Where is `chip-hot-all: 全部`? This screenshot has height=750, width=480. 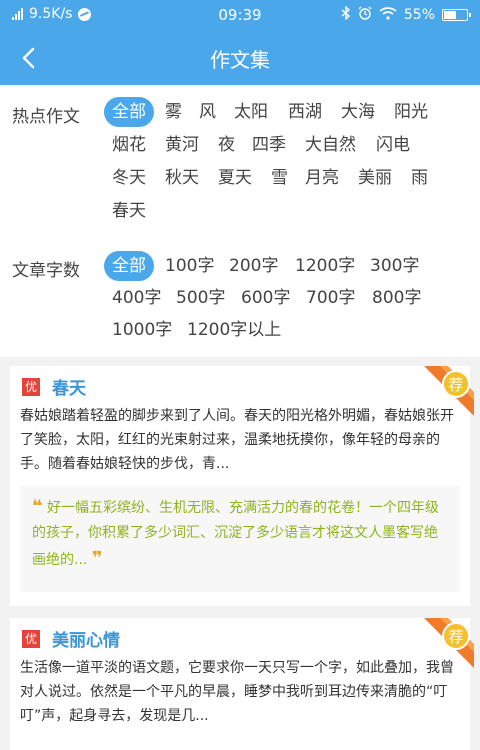 chip-hot-all: 全部 is located at coordinates (129, 112).